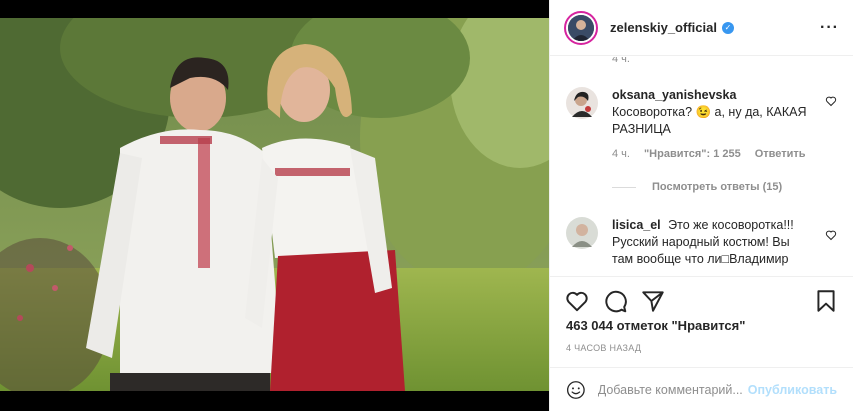 This screenshot has width=853, height=411. Describe the element at coordinates (674, 95) in the screenshot. I see `comment-username: oksana_yanishevska` at that location.